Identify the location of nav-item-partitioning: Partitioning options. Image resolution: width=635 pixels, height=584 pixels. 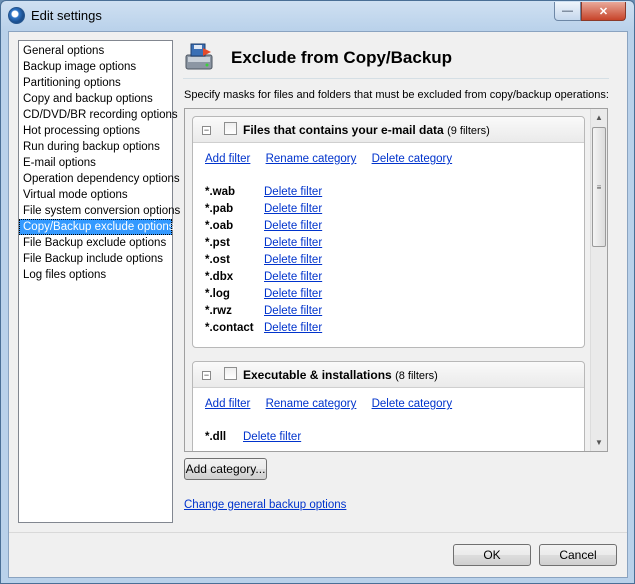
(95, 83).